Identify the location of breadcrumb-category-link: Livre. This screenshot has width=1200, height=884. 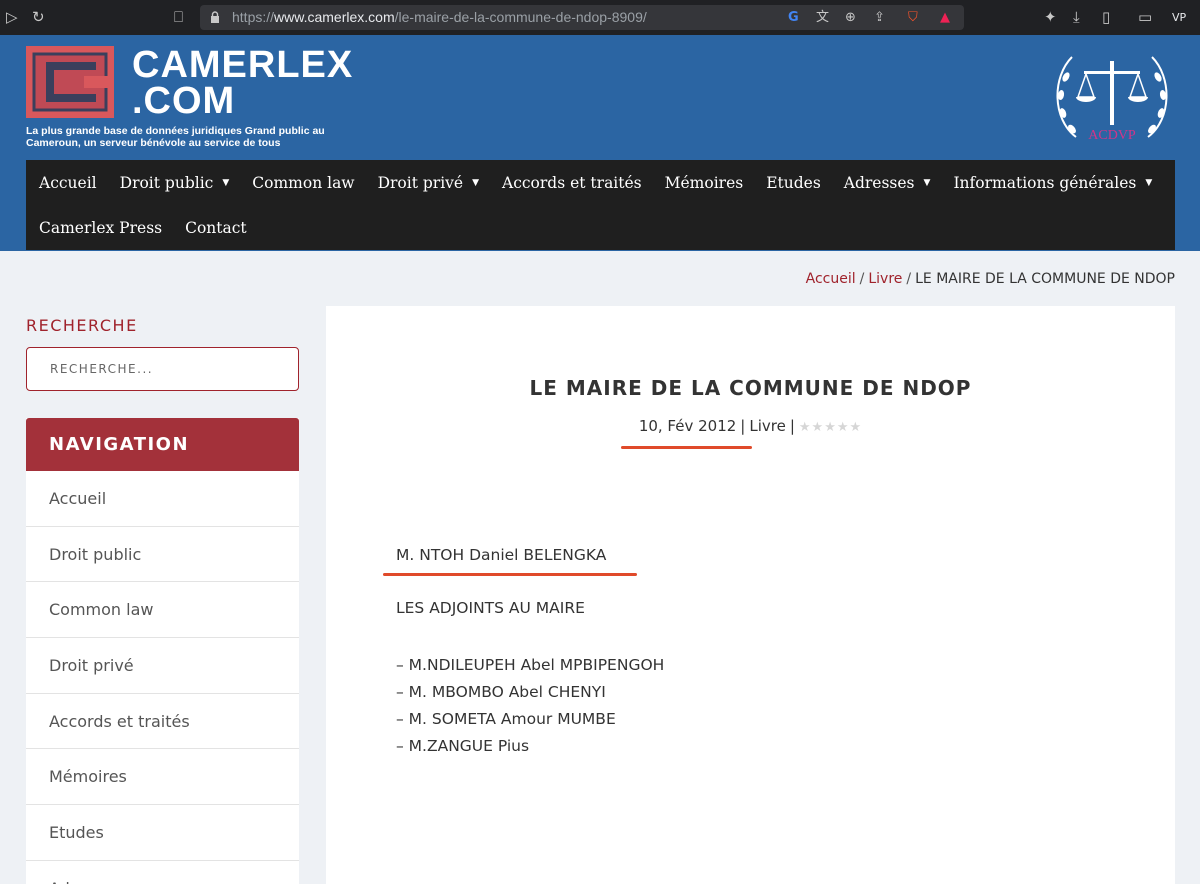
(885, 279).